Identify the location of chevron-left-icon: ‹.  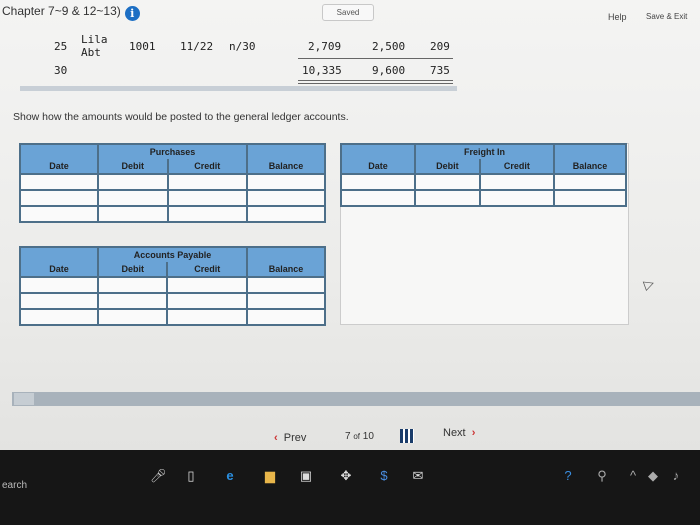
(276, 438).